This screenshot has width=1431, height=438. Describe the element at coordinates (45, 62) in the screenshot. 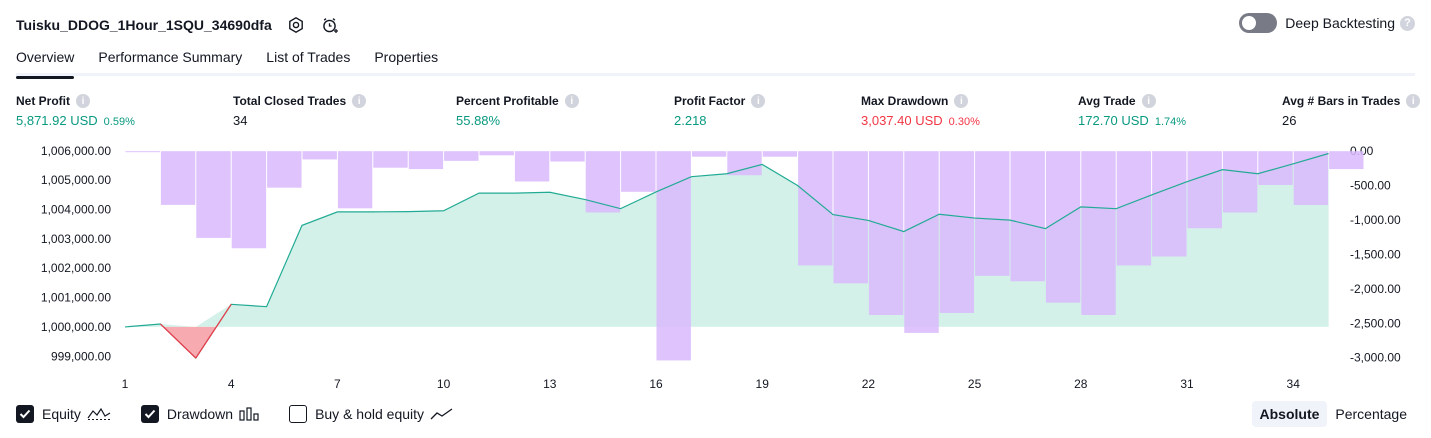

I see `tab-overview: Overview` at that location.